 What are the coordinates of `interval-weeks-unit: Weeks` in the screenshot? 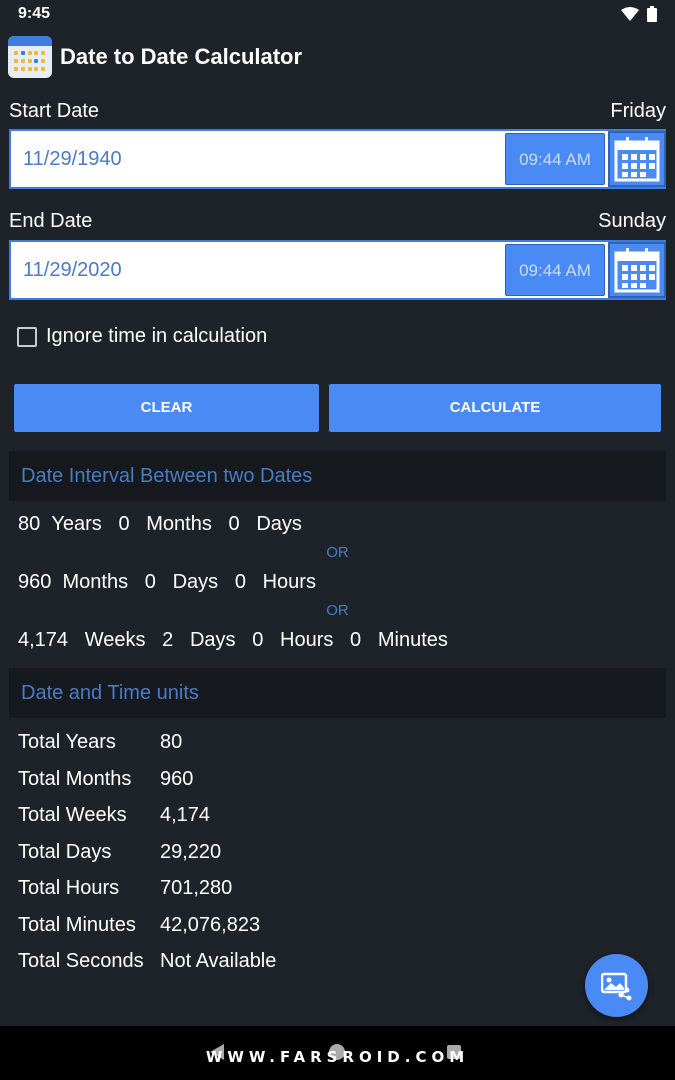 It's located at (115, 640).